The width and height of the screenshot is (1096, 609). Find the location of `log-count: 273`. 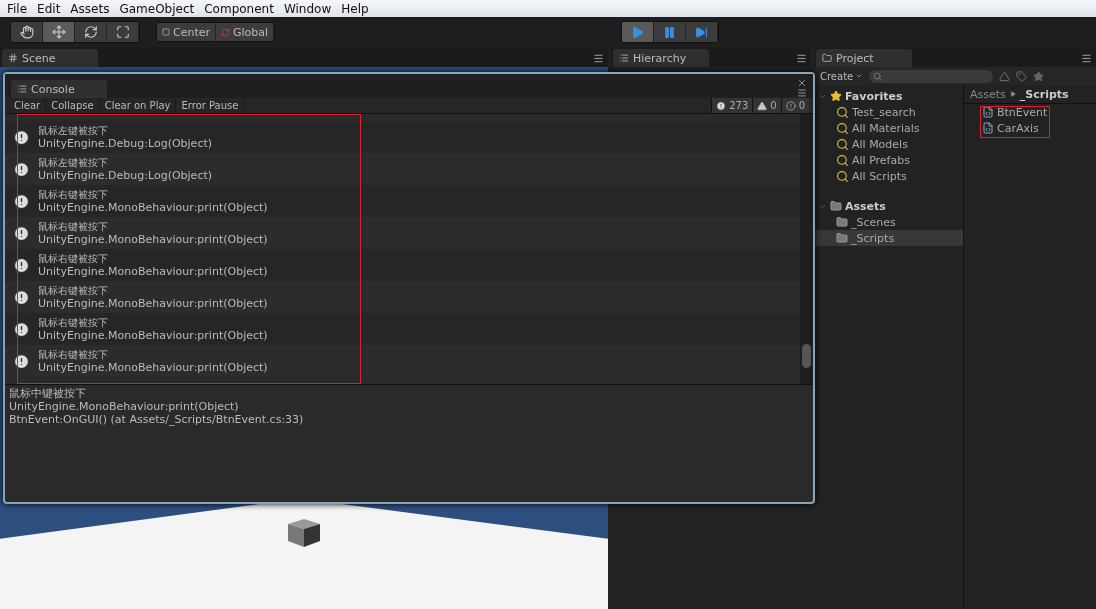

log-count: 273 is located at coordinates (732, 105).